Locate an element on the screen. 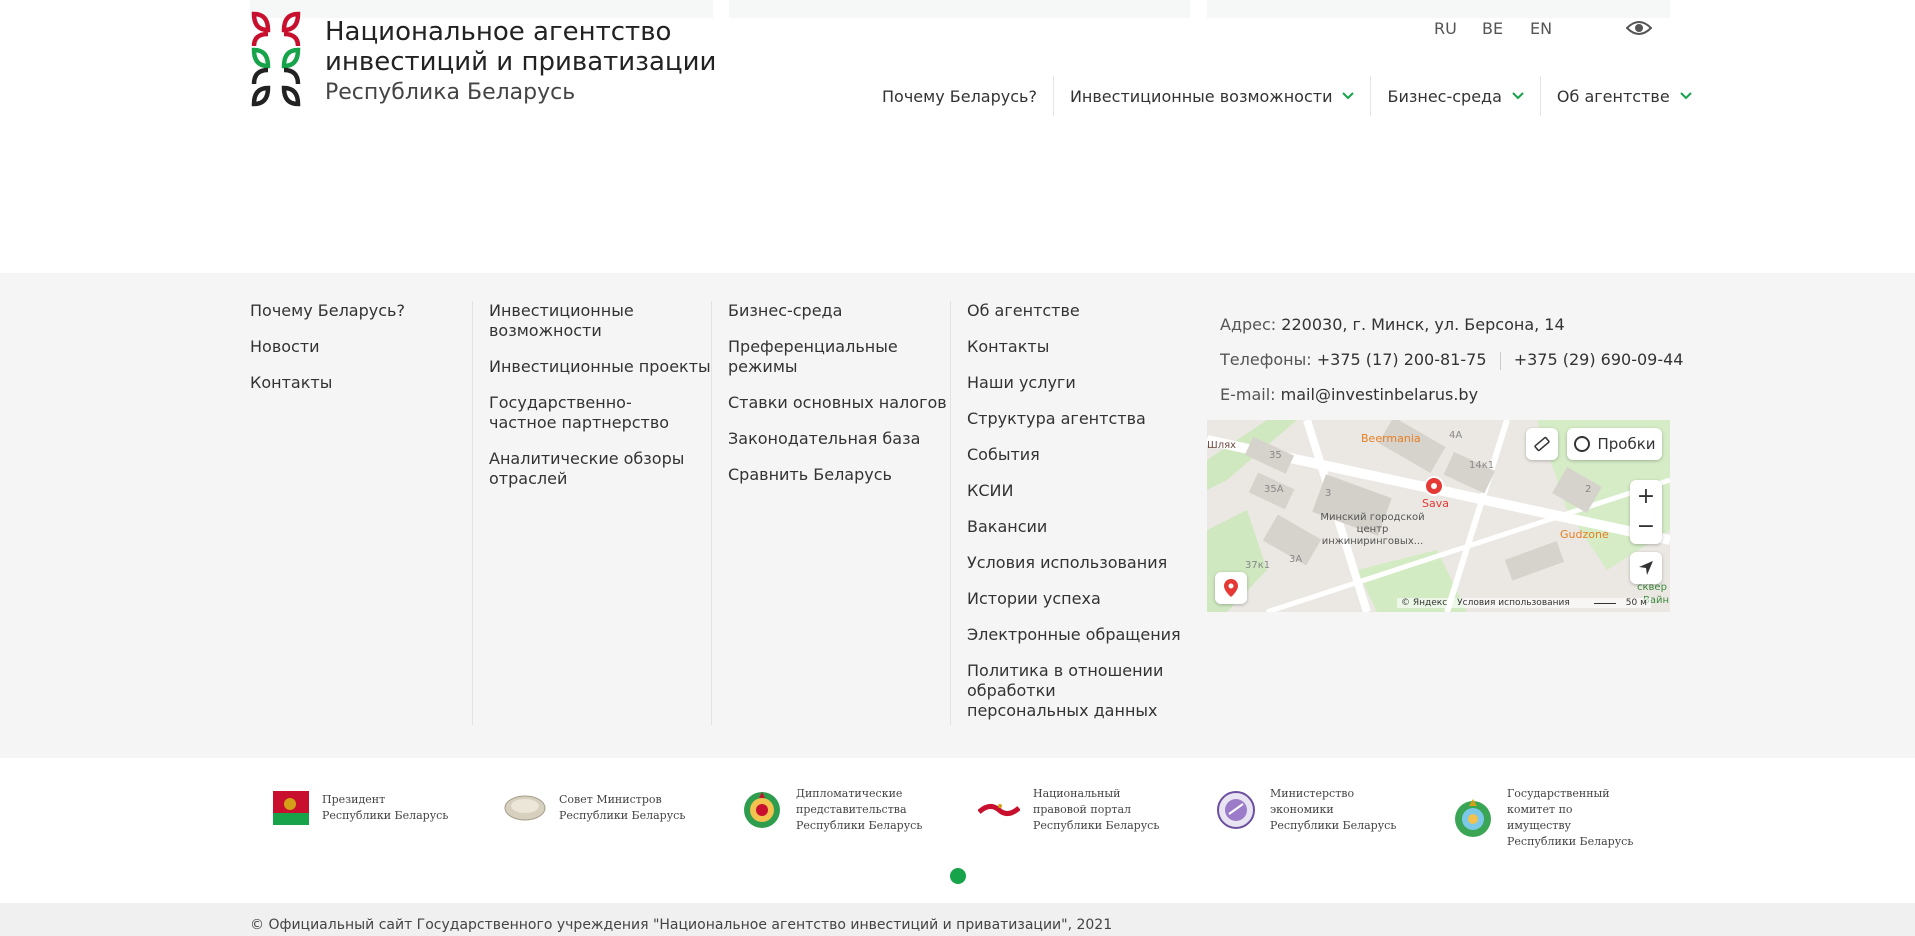  brand-line-1: Национальное агентство is located at coordinates (498, 32).